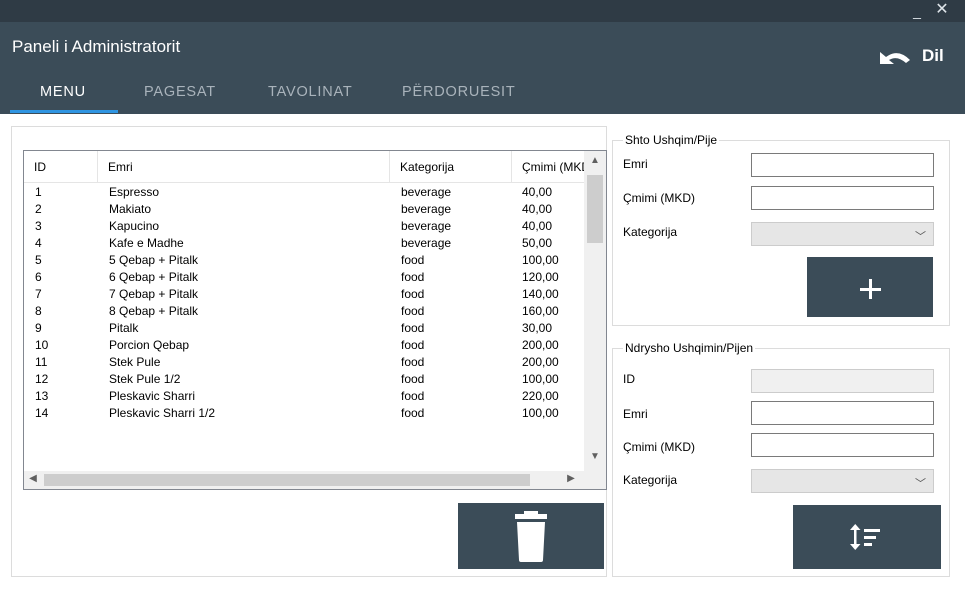  Describe the element at coordinates (304, 362) in the screenshot. I see `table-row: 11 Stek Pule food 200,00` at that location.